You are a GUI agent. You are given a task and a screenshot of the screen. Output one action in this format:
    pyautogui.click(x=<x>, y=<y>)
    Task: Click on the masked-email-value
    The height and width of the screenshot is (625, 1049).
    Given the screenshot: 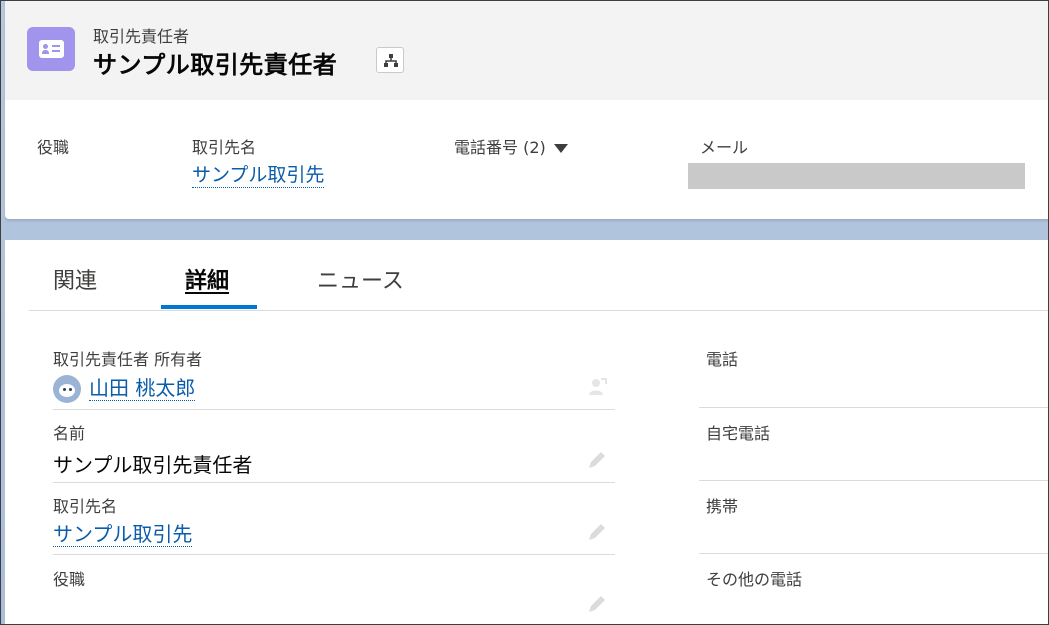 What is the action you would take?
    pyautogui.click(x=856, y=176)
    